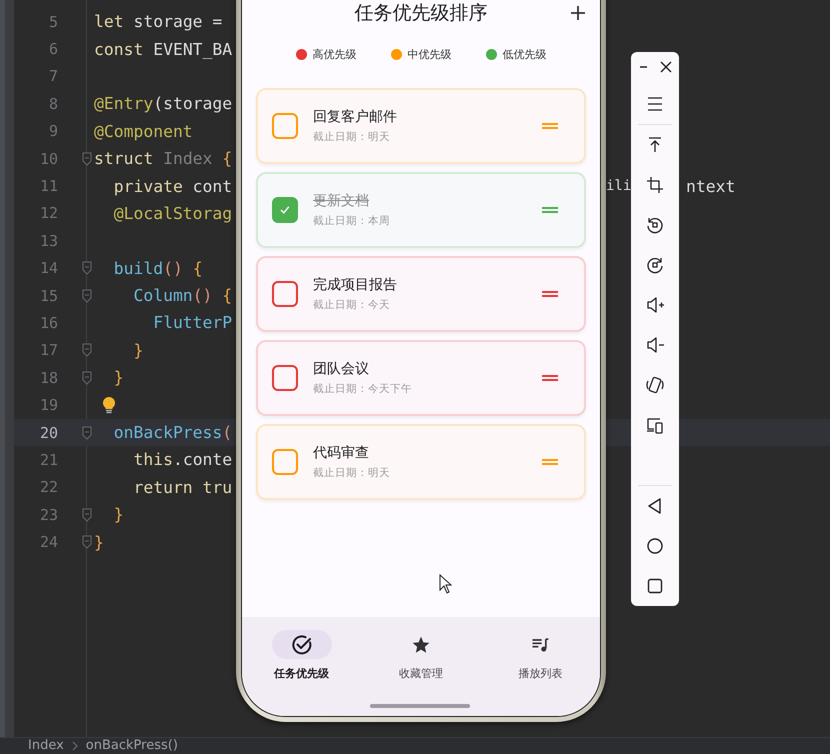 This screenshot has height=754, width=830. I want to click on code-line: return tru, so click(182, 487).